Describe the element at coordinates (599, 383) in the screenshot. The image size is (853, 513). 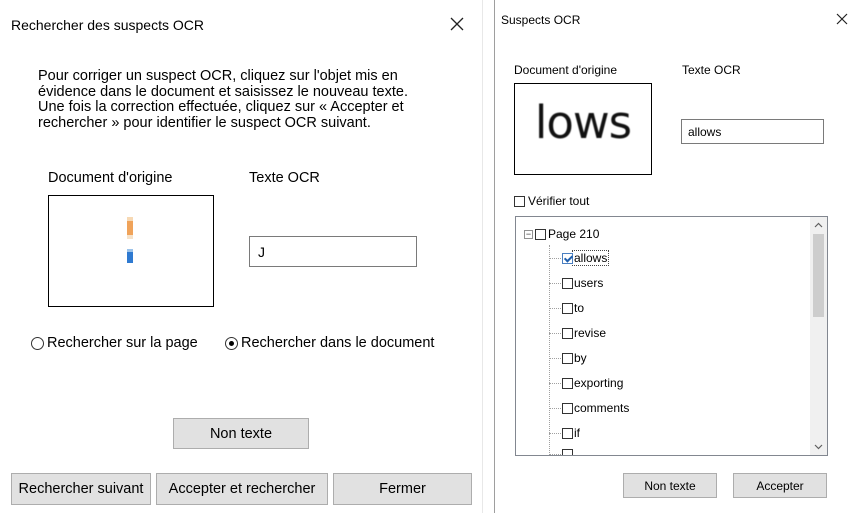
I see `tree-item-label: exporting` at that location.